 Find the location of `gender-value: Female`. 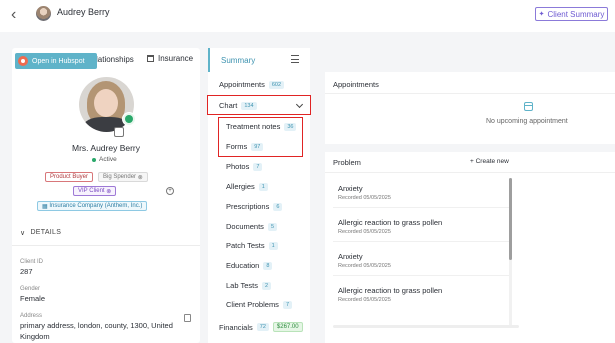

gender-value: Female is located at coordinates (33, 298).